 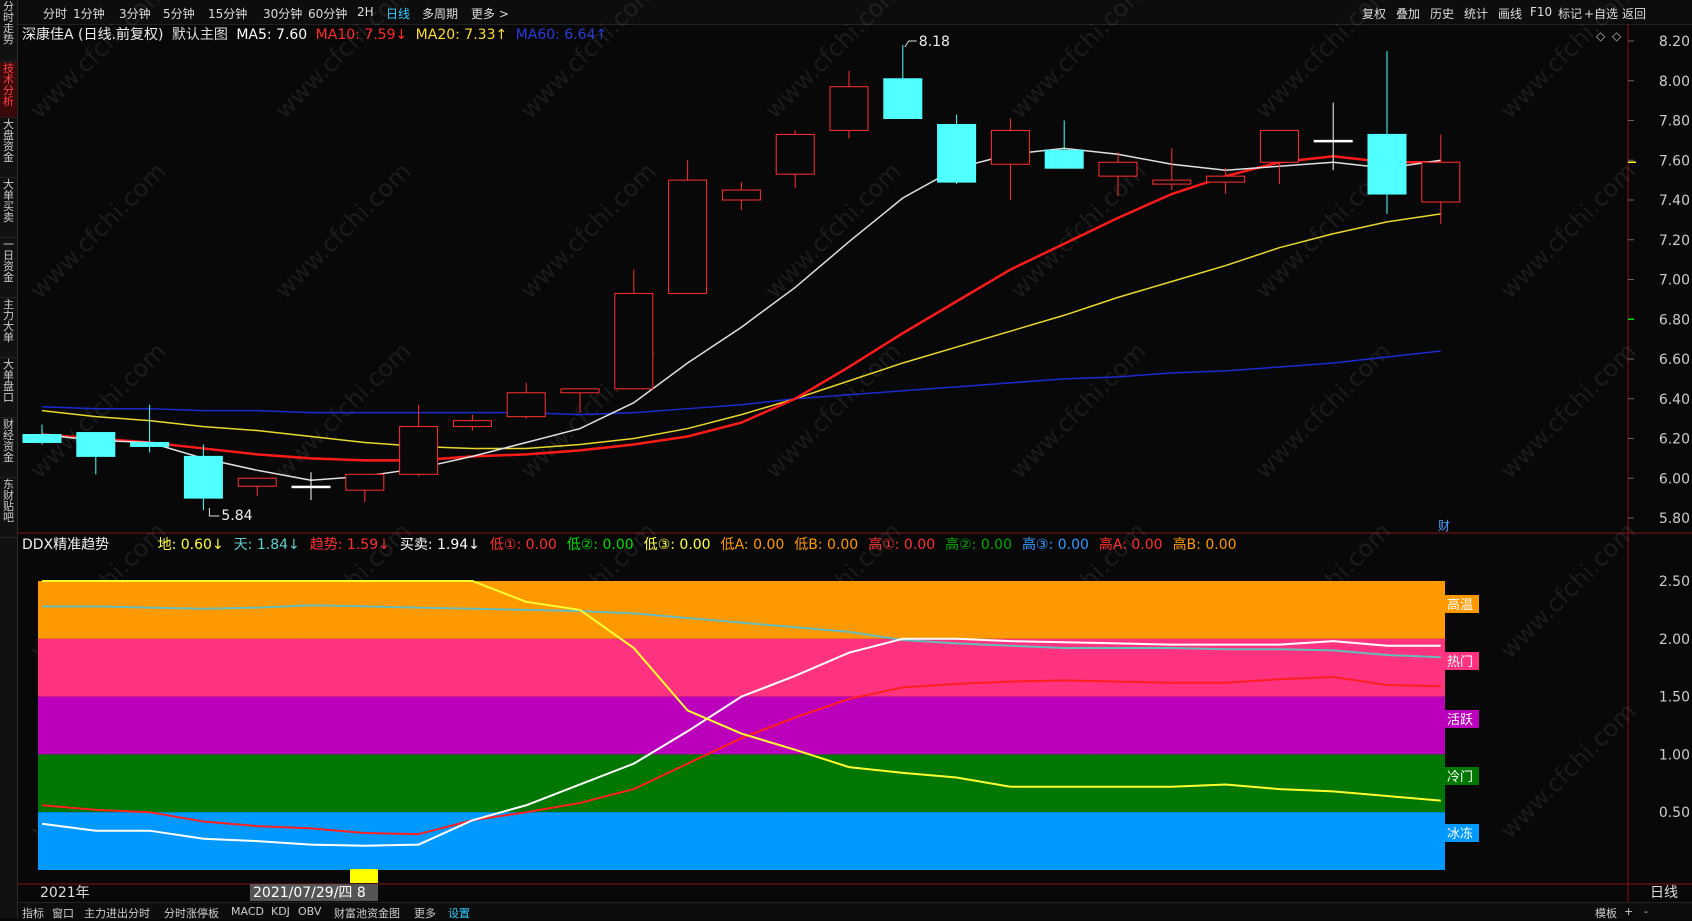 I want to click on price-tick-label: 7.60, so click(x=1674, y=161).